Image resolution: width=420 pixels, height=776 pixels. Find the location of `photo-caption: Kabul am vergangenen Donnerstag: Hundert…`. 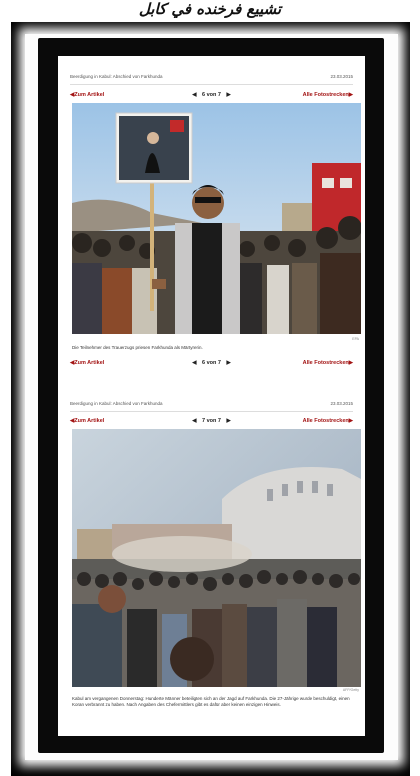

photo-caption: Kabul am vergangenen Donnerstag: Hundert… is located at coordinates (211, 701).